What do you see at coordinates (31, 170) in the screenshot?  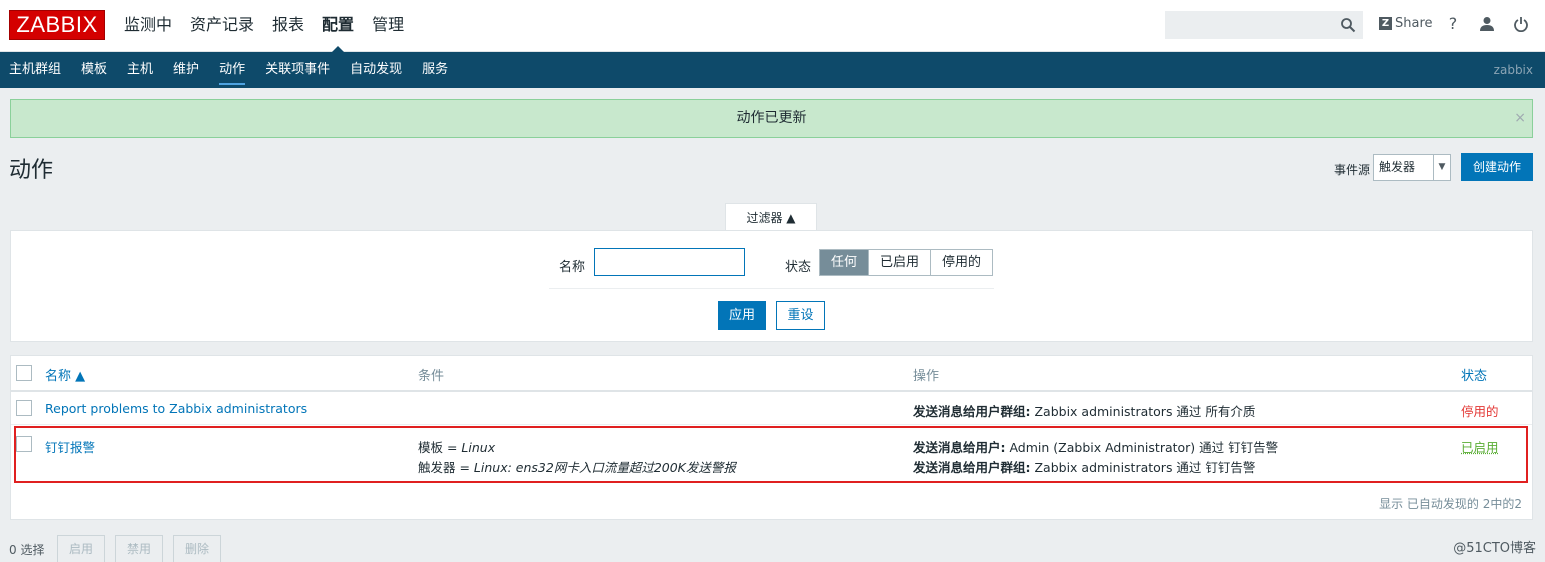 I see `page-title: 动作` at bounding box center [31, 170].